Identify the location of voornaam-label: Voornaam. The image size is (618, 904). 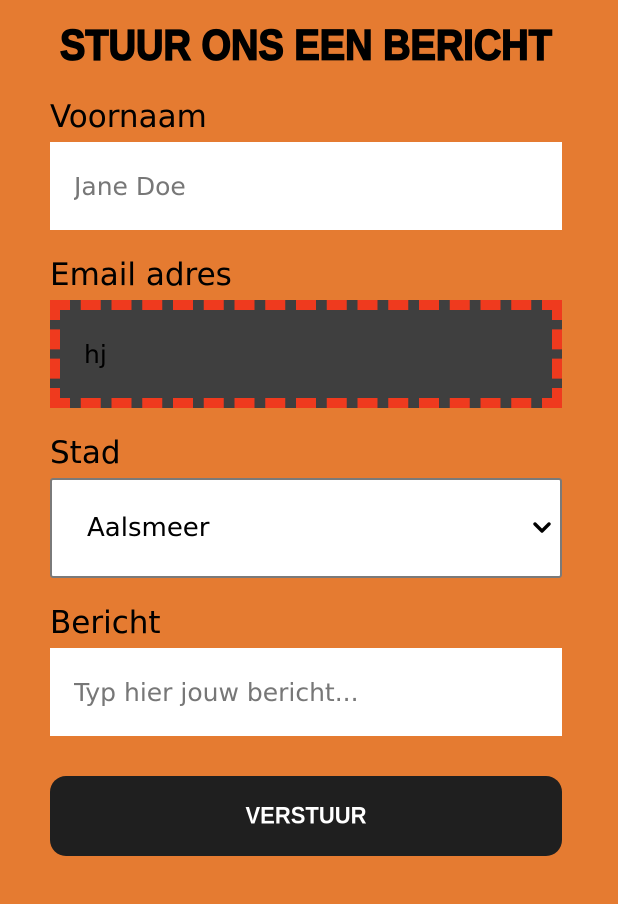
(128, 117).